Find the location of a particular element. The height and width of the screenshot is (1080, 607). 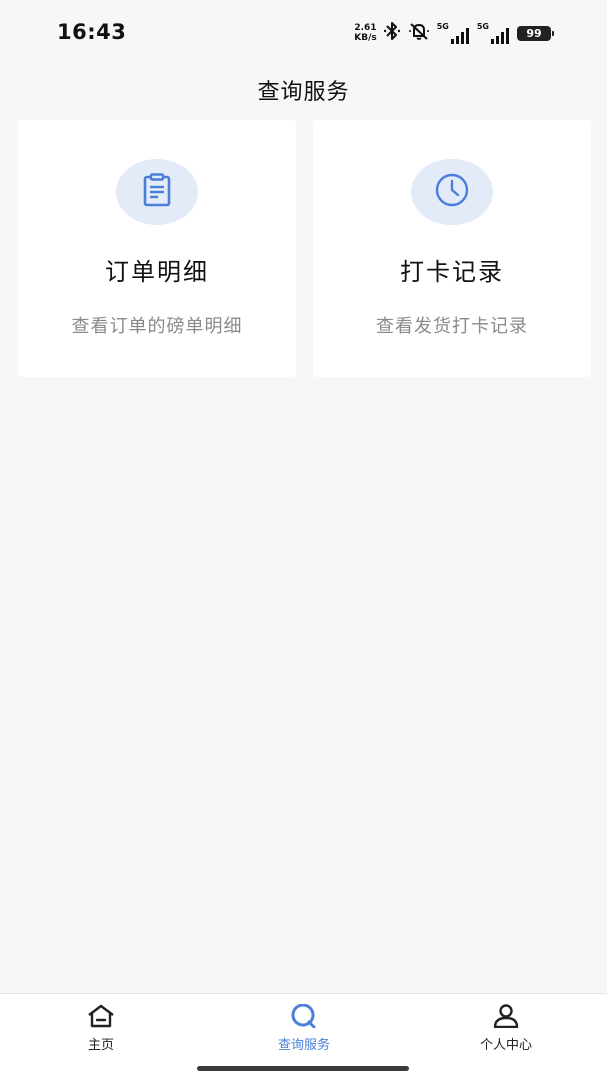

clock-icon is located at coordinates (452, 192).